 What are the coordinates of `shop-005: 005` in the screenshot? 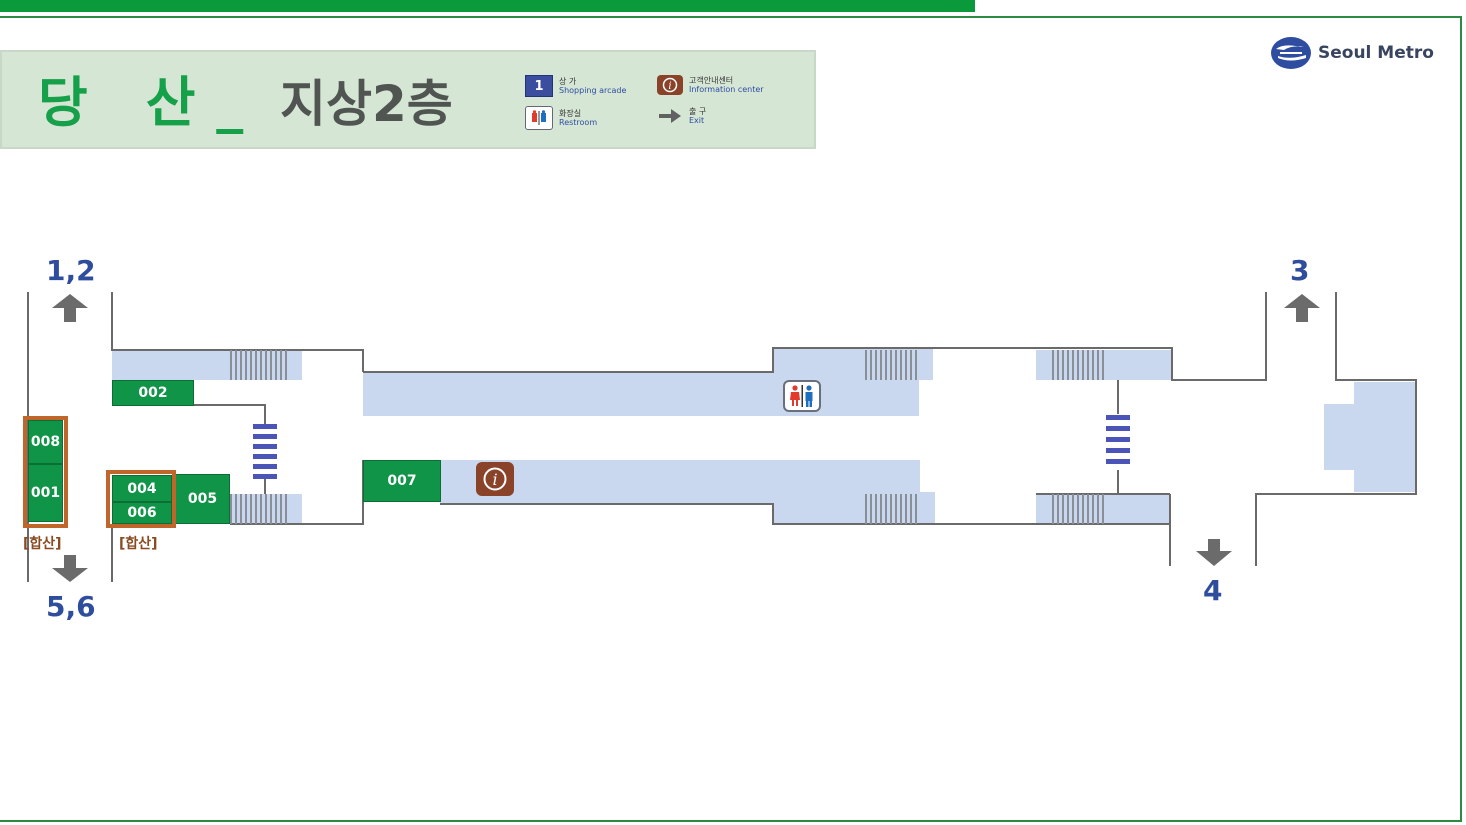 It's located at (202, 499).